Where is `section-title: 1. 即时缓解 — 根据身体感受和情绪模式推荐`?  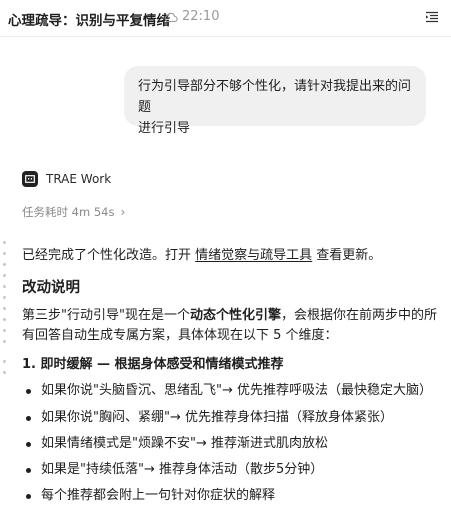
section-title: 1. 即时缓解 — 根据身体感受和情绪模式推荐 is located at coordinates (153, 364).